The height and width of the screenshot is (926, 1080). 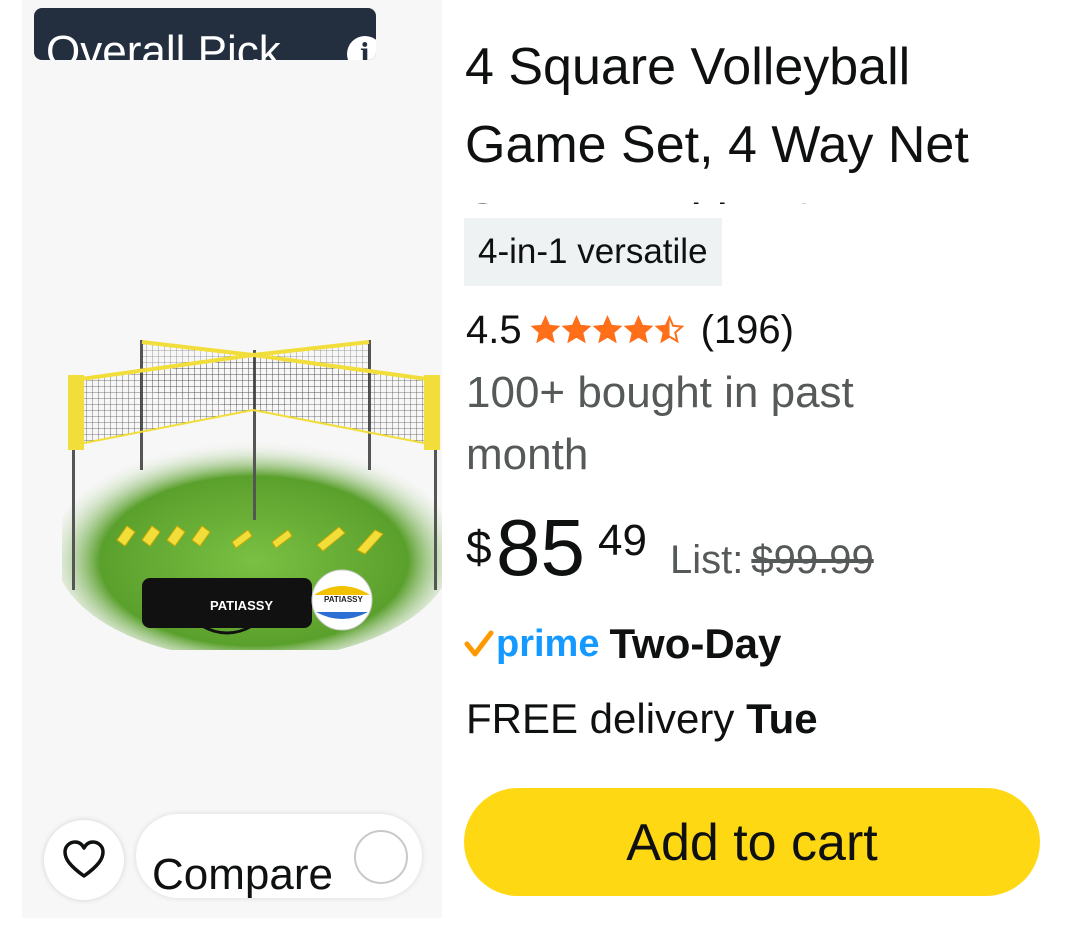 I want to click on review-count: (196), so click(x=747, y=330).